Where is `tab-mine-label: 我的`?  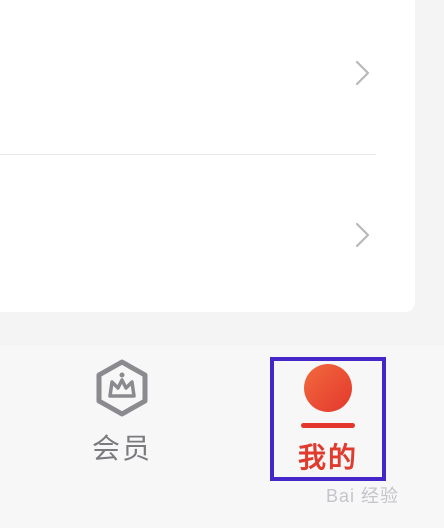 tab-mine-label: 我的 is located at coordinates (327, 457).